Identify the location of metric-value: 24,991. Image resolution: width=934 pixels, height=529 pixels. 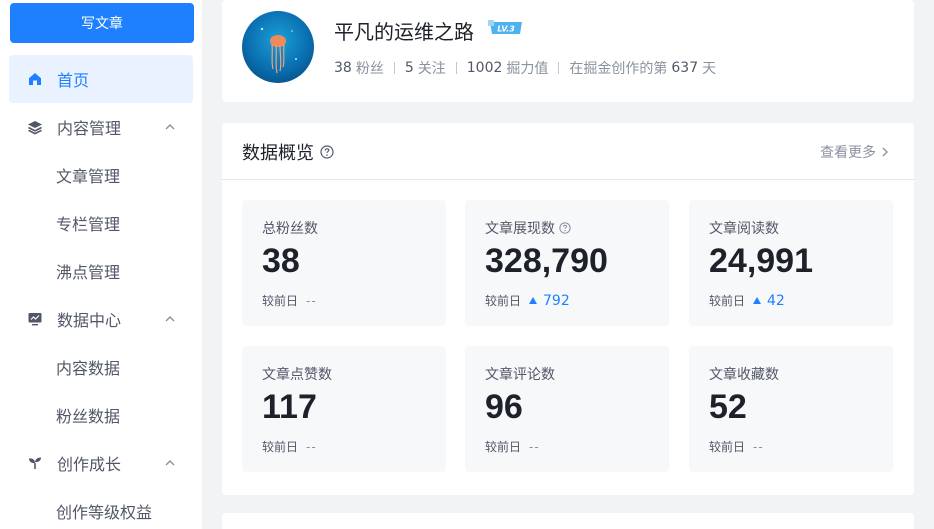
(761, 261).